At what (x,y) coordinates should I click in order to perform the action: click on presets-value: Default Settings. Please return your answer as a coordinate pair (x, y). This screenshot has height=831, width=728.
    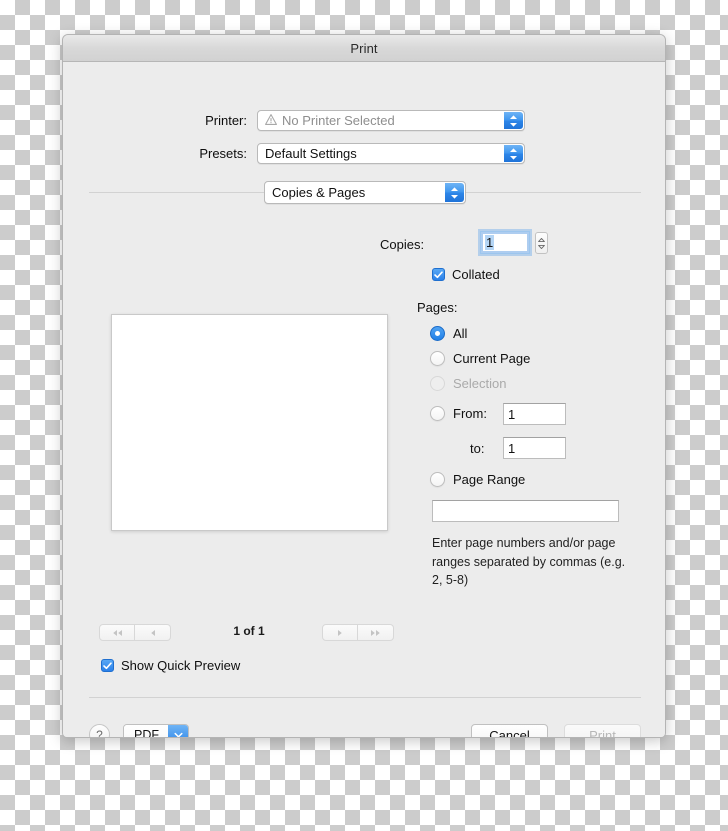
    Looking at the image, I should click on (311, 153).